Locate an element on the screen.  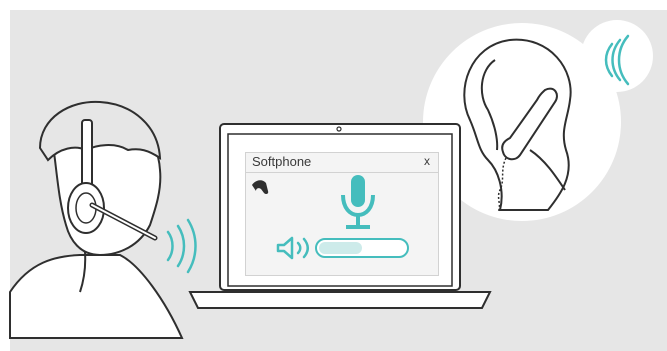
speaker-volume-icon is located at coordinates (292, 248).